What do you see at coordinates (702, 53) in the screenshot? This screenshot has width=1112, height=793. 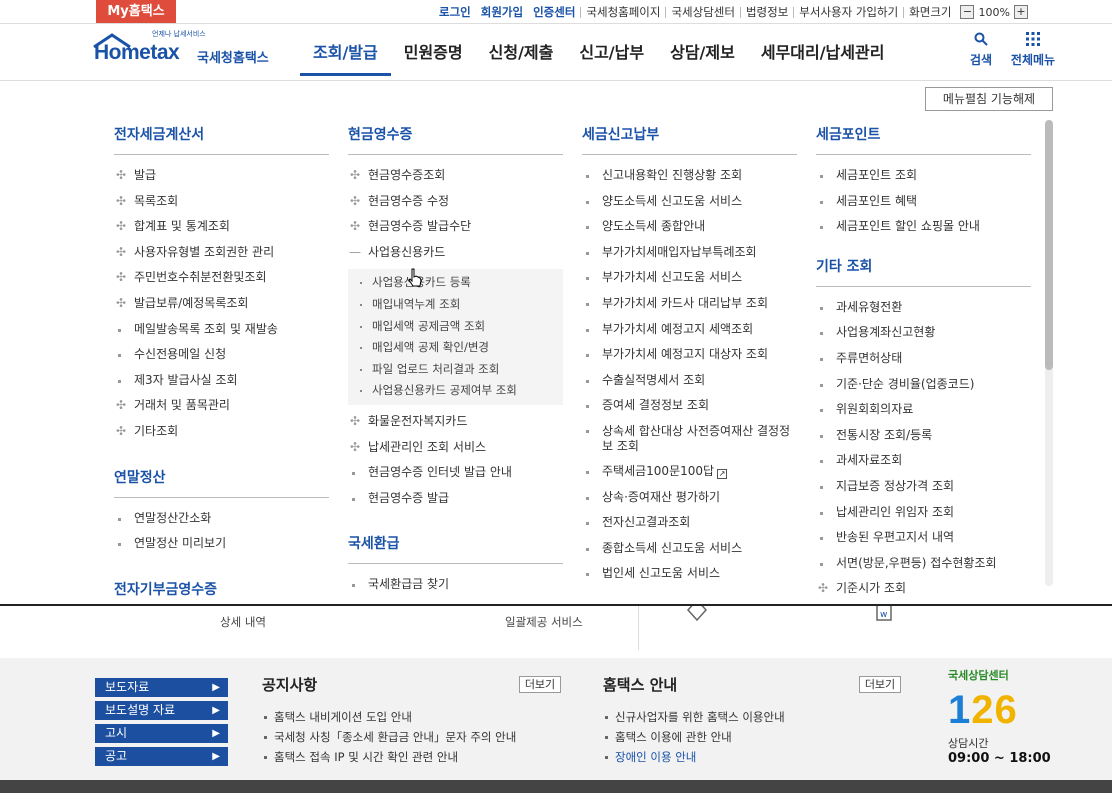 I see `menu-consult-report: 상담/제보` at bounding box center [702, 53].